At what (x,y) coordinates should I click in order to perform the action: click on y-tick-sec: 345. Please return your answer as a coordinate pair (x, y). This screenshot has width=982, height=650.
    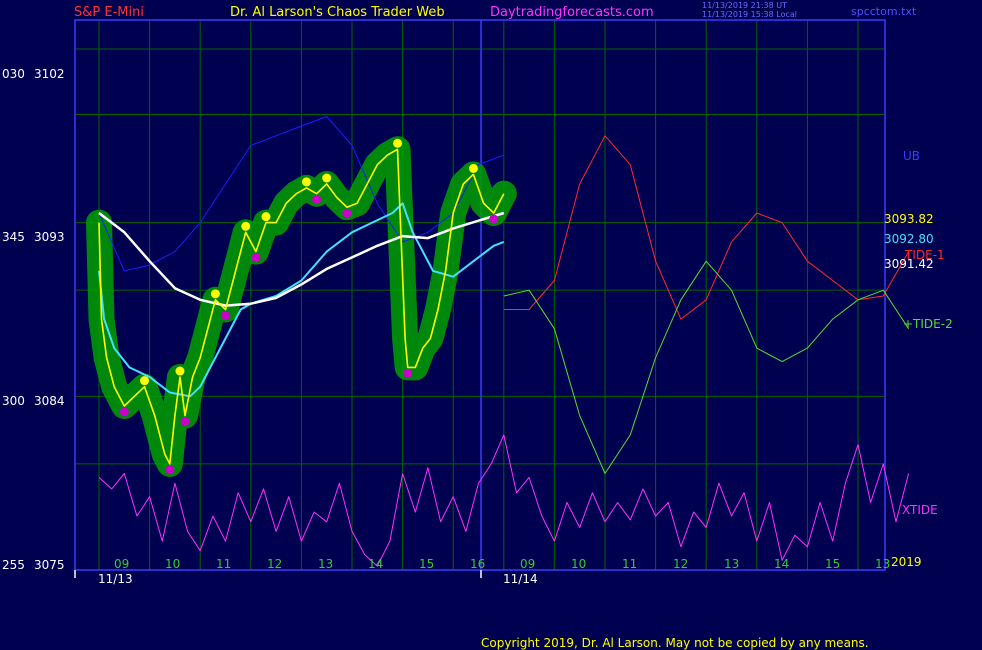
    Looking at the image, I should click on (13, 237).